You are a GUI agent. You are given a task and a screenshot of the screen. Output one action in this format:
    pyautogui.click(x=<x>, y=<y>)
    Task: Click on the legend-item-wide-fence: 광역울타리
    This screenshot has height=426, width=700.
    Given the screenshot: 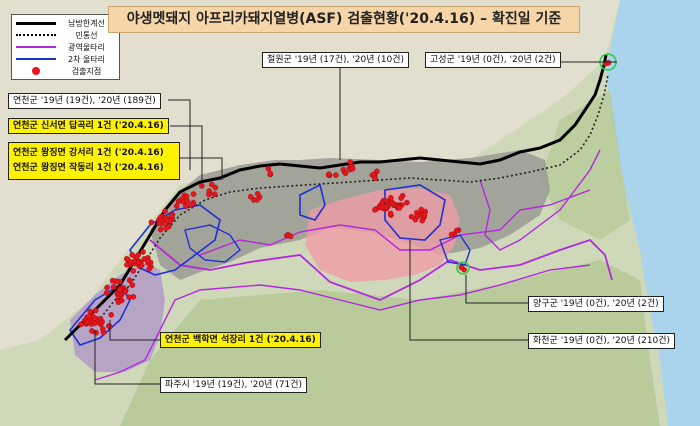 What is the action you would take?
    pyautogui.click(x=65, y=47)
    